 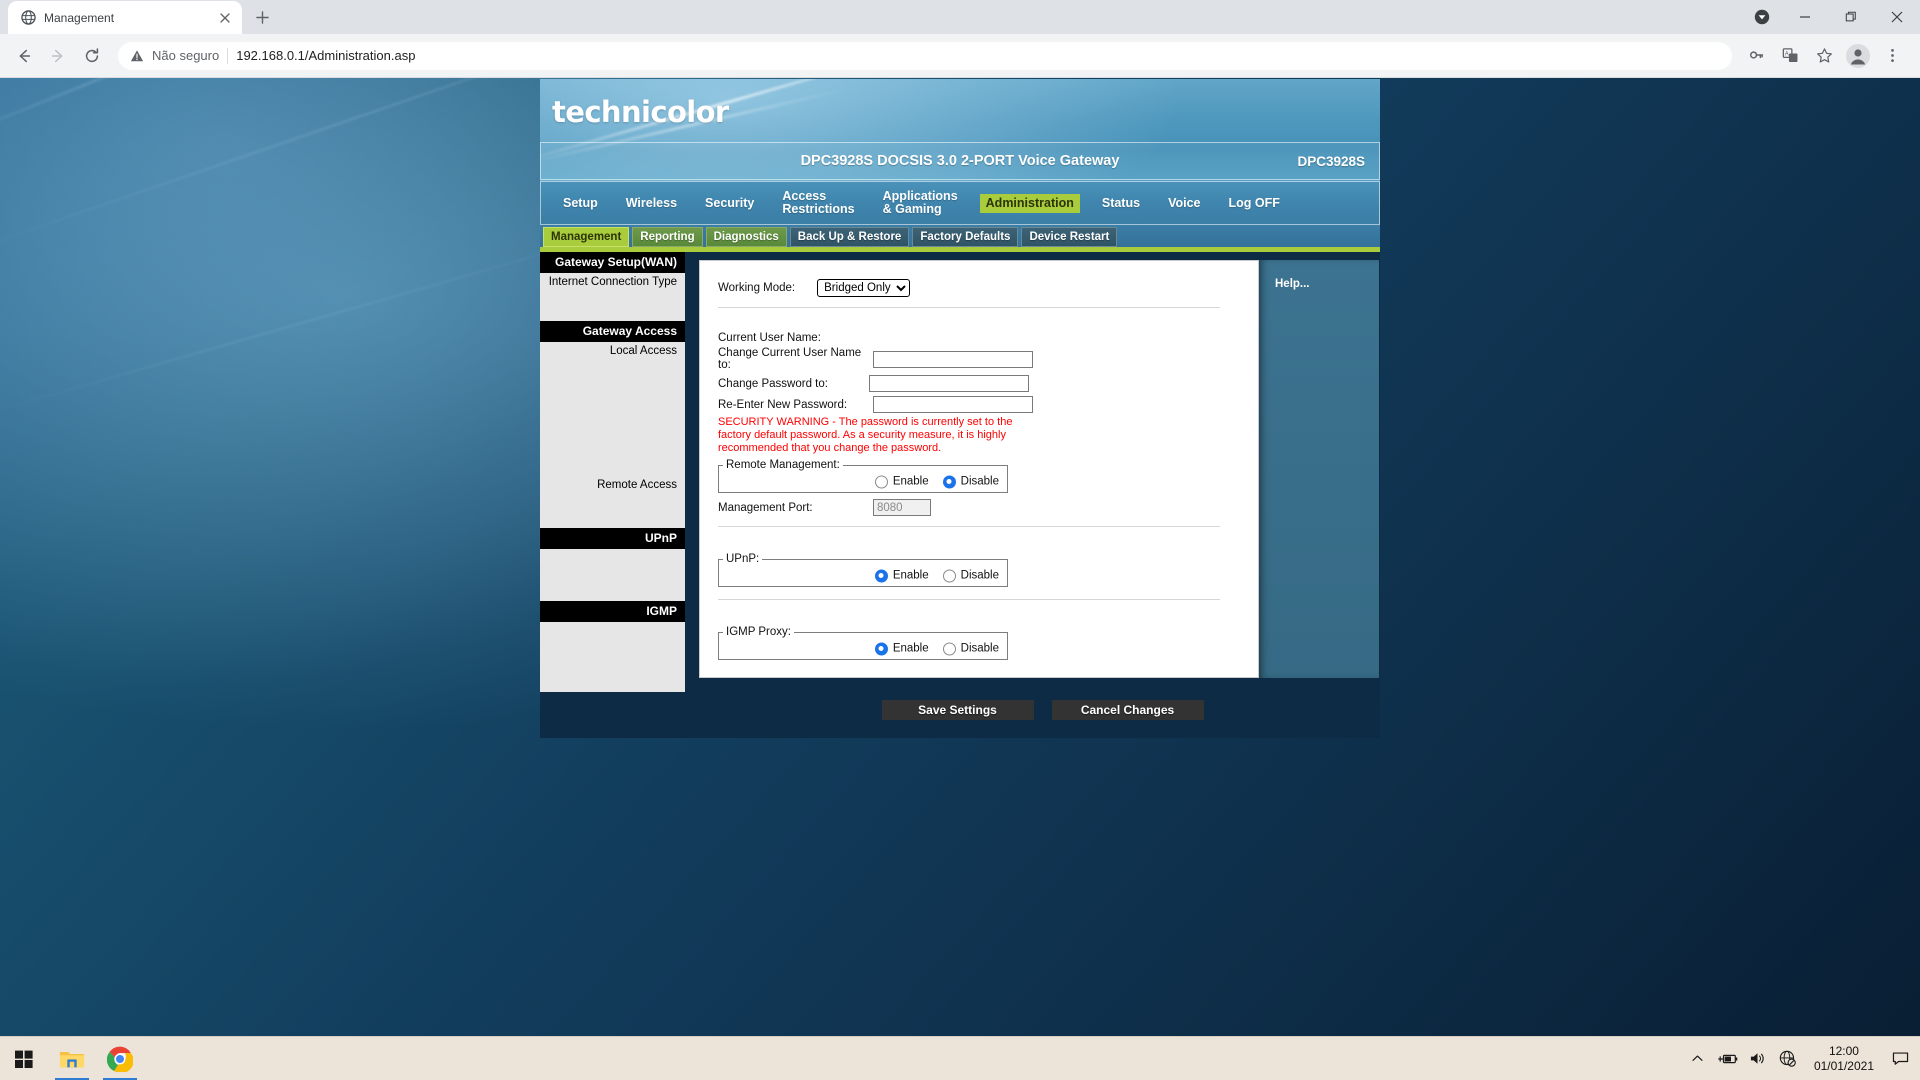 I want to click on form-actions: Save Settings Cancel Changes, so click(x=960, y=715).